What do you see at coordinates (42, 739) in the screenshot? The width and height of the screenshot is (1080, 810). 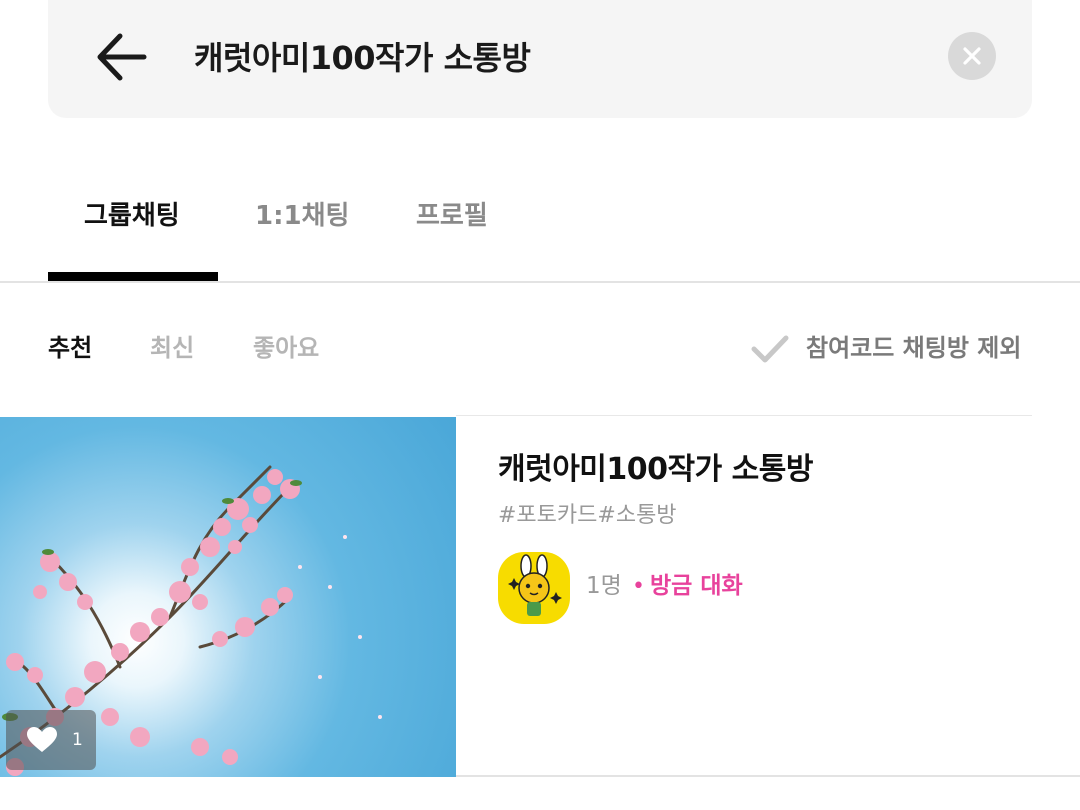 I see `heart-icon` at bounding box center [42, 739].